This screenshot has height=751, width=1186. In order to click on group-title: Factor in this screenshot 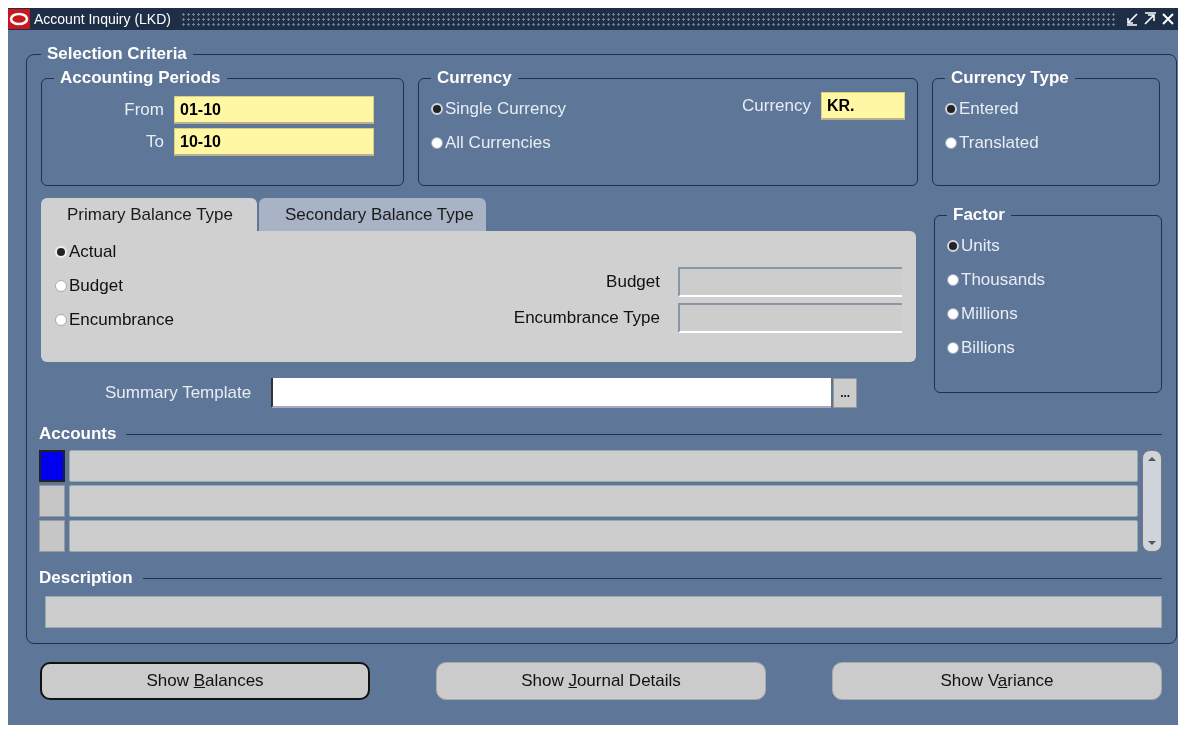, I will do `click(979, 215)`.